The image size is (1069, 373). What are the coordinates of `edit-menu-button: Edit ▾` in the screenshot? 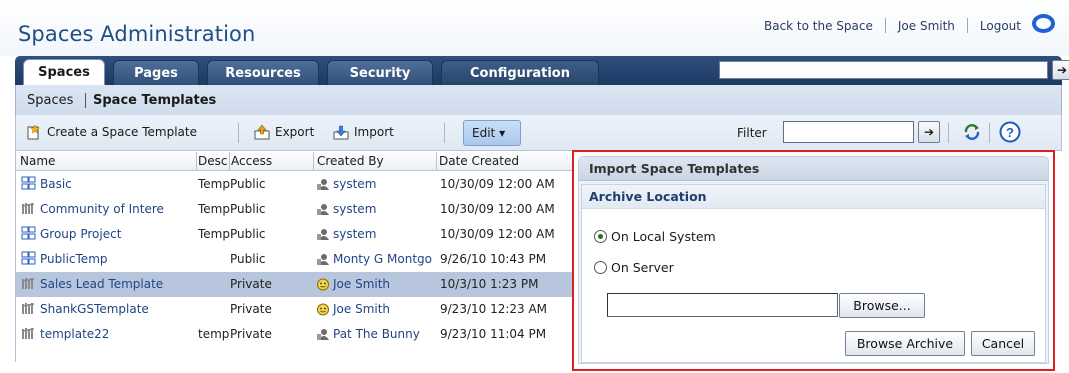 It's located at (492, 133).